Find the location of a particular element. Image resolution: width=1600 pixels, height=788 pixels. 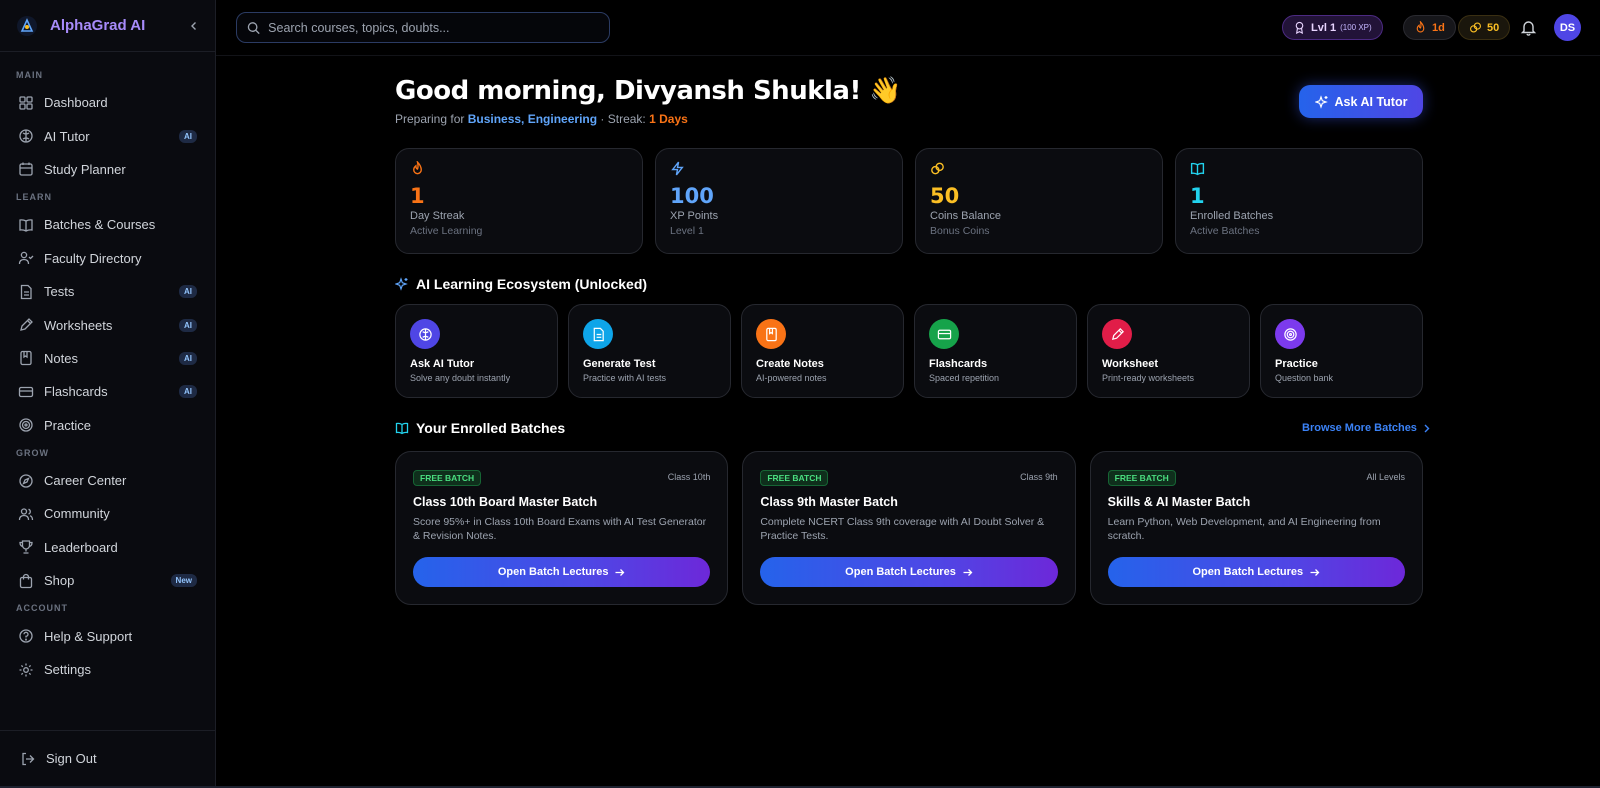

tool-card-worksheet: Worksheet Print-ready worksheets is located at coordinates (1168, 351).